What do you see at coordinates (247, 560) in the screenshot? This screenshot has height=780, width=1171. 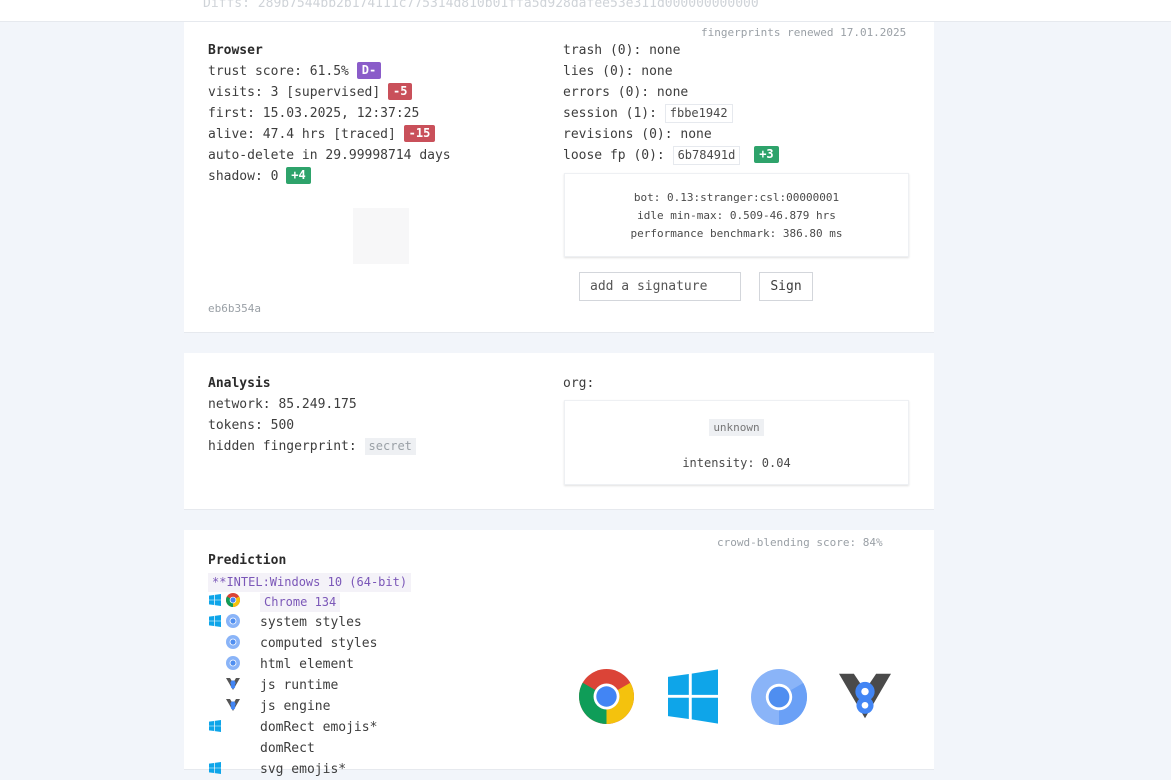 I see `prediction-title: Prediction` at bounding box center [247, 560].